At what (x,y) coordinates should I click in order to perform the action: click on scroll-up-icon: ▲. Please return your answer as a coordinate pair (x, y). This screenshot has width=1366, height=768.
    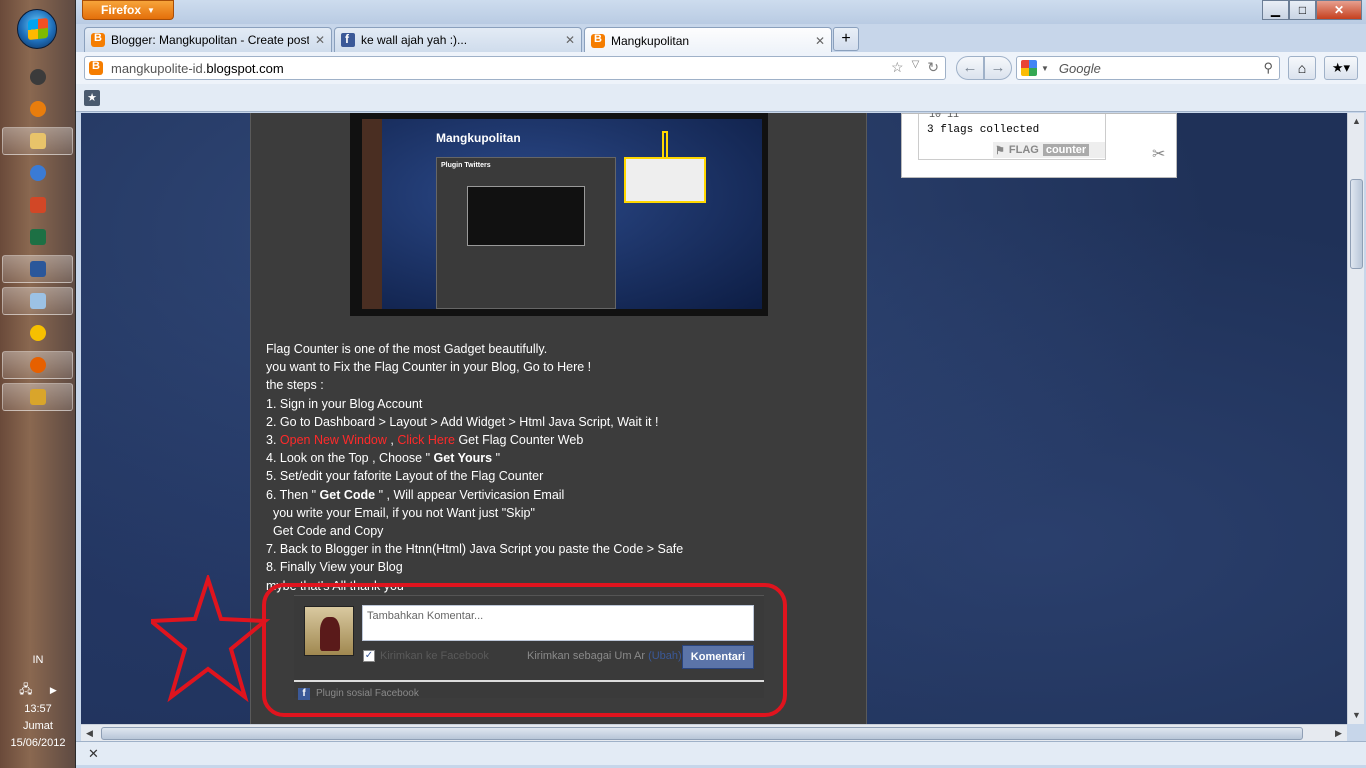
    Looking at the image, I should click on (1356, 121).